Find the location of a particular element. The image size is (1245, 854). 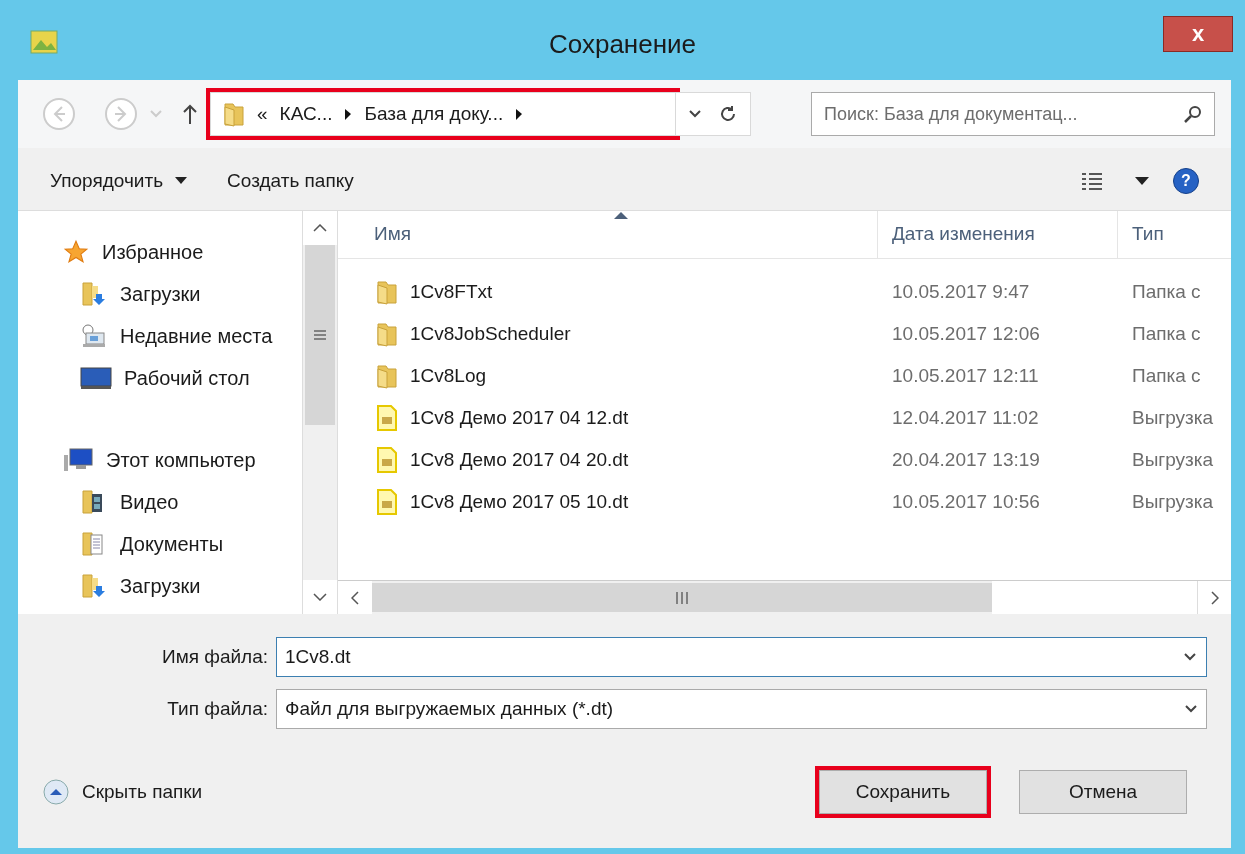

new-folder-button: Создать папку is located at coordinates (290, 181).